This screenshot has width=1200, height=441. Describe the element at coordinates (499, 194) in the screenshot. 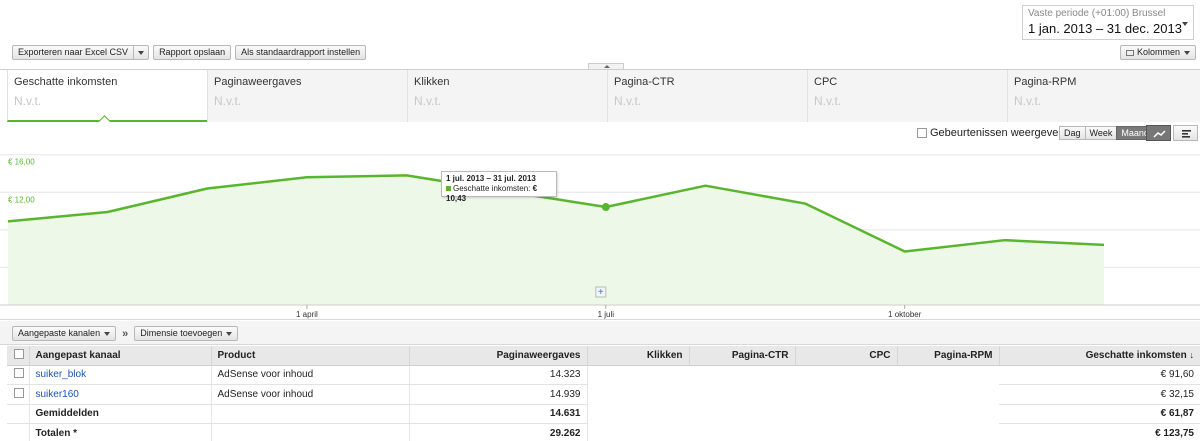

I see `tooltip-row: Geschatte inkomsten: € 10,43` at that location.